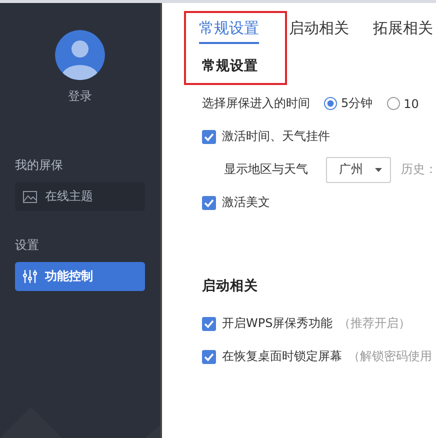  What do you see at coordinates (80, 55) in the screenshot?
I see `avatar-icon` at bounding box center [80, 55].